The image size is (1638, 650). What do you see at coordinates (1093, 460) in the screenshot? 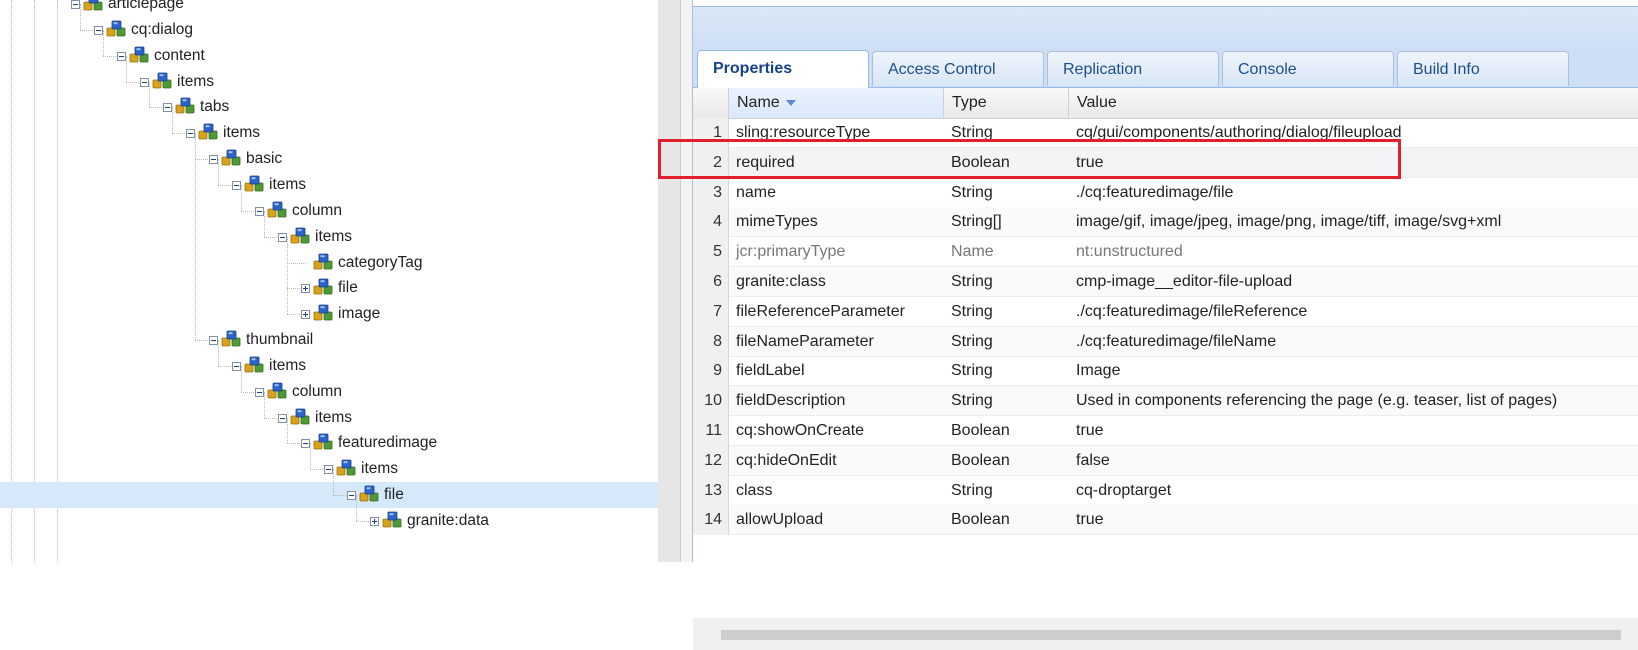
I see `property-value: false` at bounding box center [1093, 460].